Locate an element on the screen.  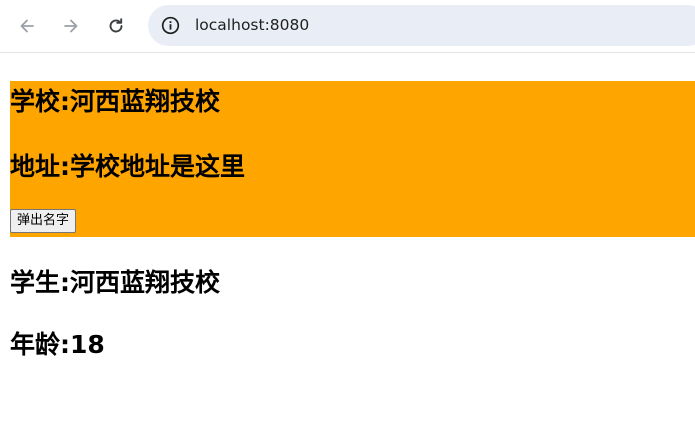
forward-button is located at coordinates (71, 26).